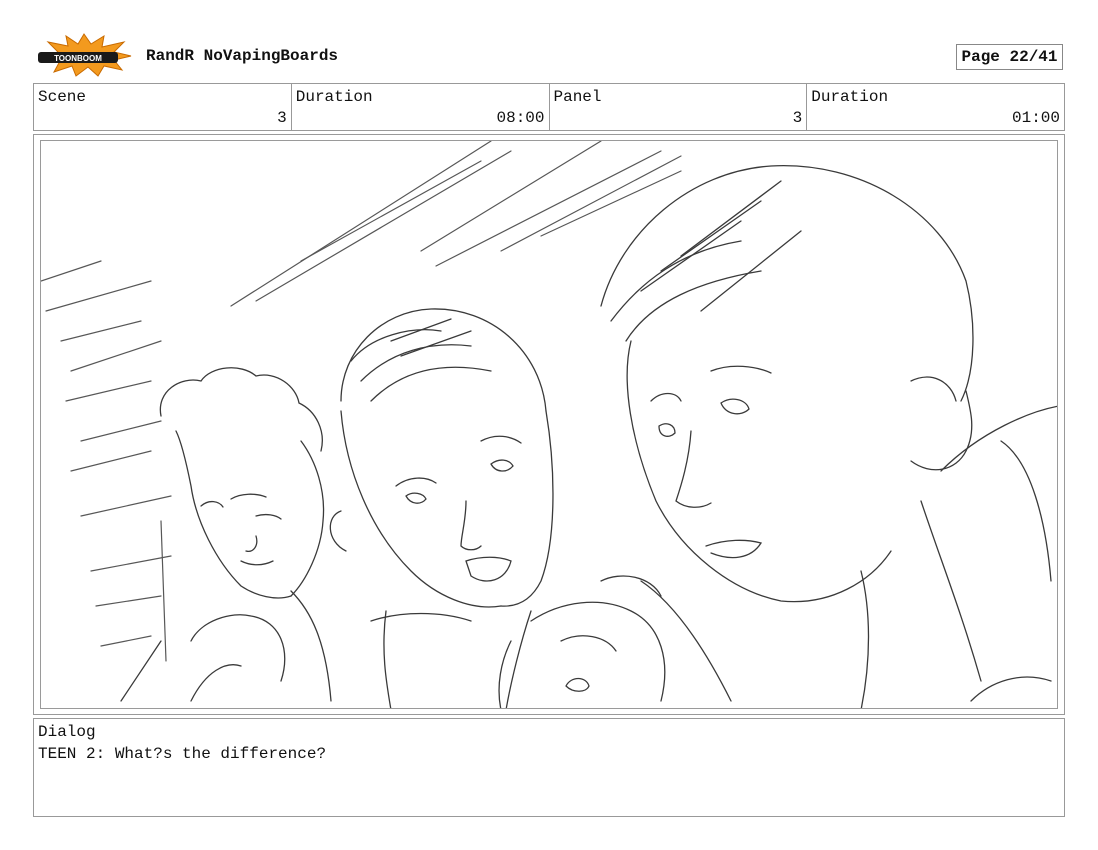 The width and height of the screenshot is (1098, 850). Describe the element at coordinates (67, 732) in the screenshot. I see `dialog-label: Dialog` at that location.